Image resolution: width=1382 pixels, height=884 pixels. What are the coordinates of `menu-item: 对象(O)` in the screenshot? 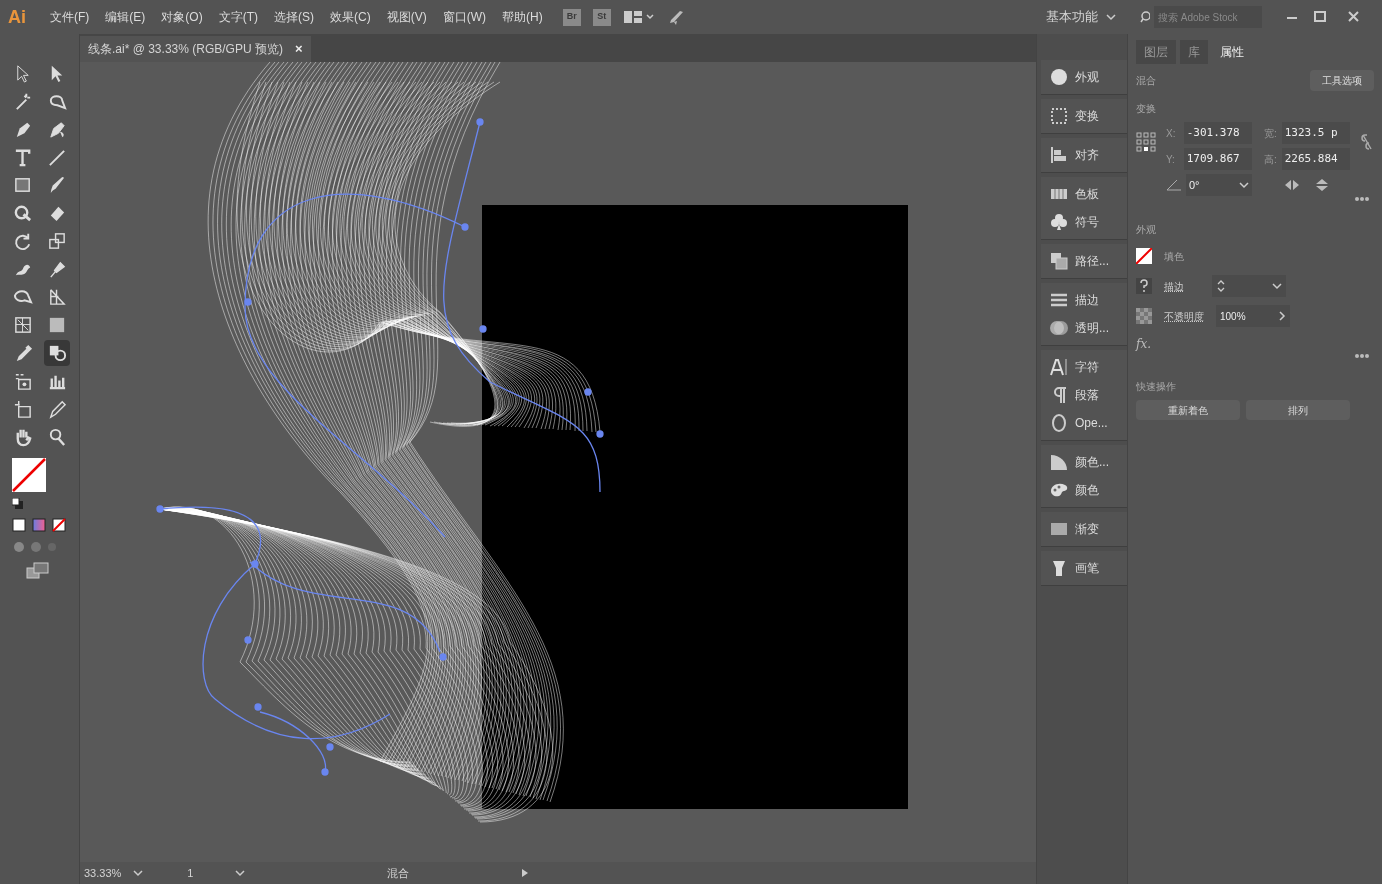 It's located at (182, 17).